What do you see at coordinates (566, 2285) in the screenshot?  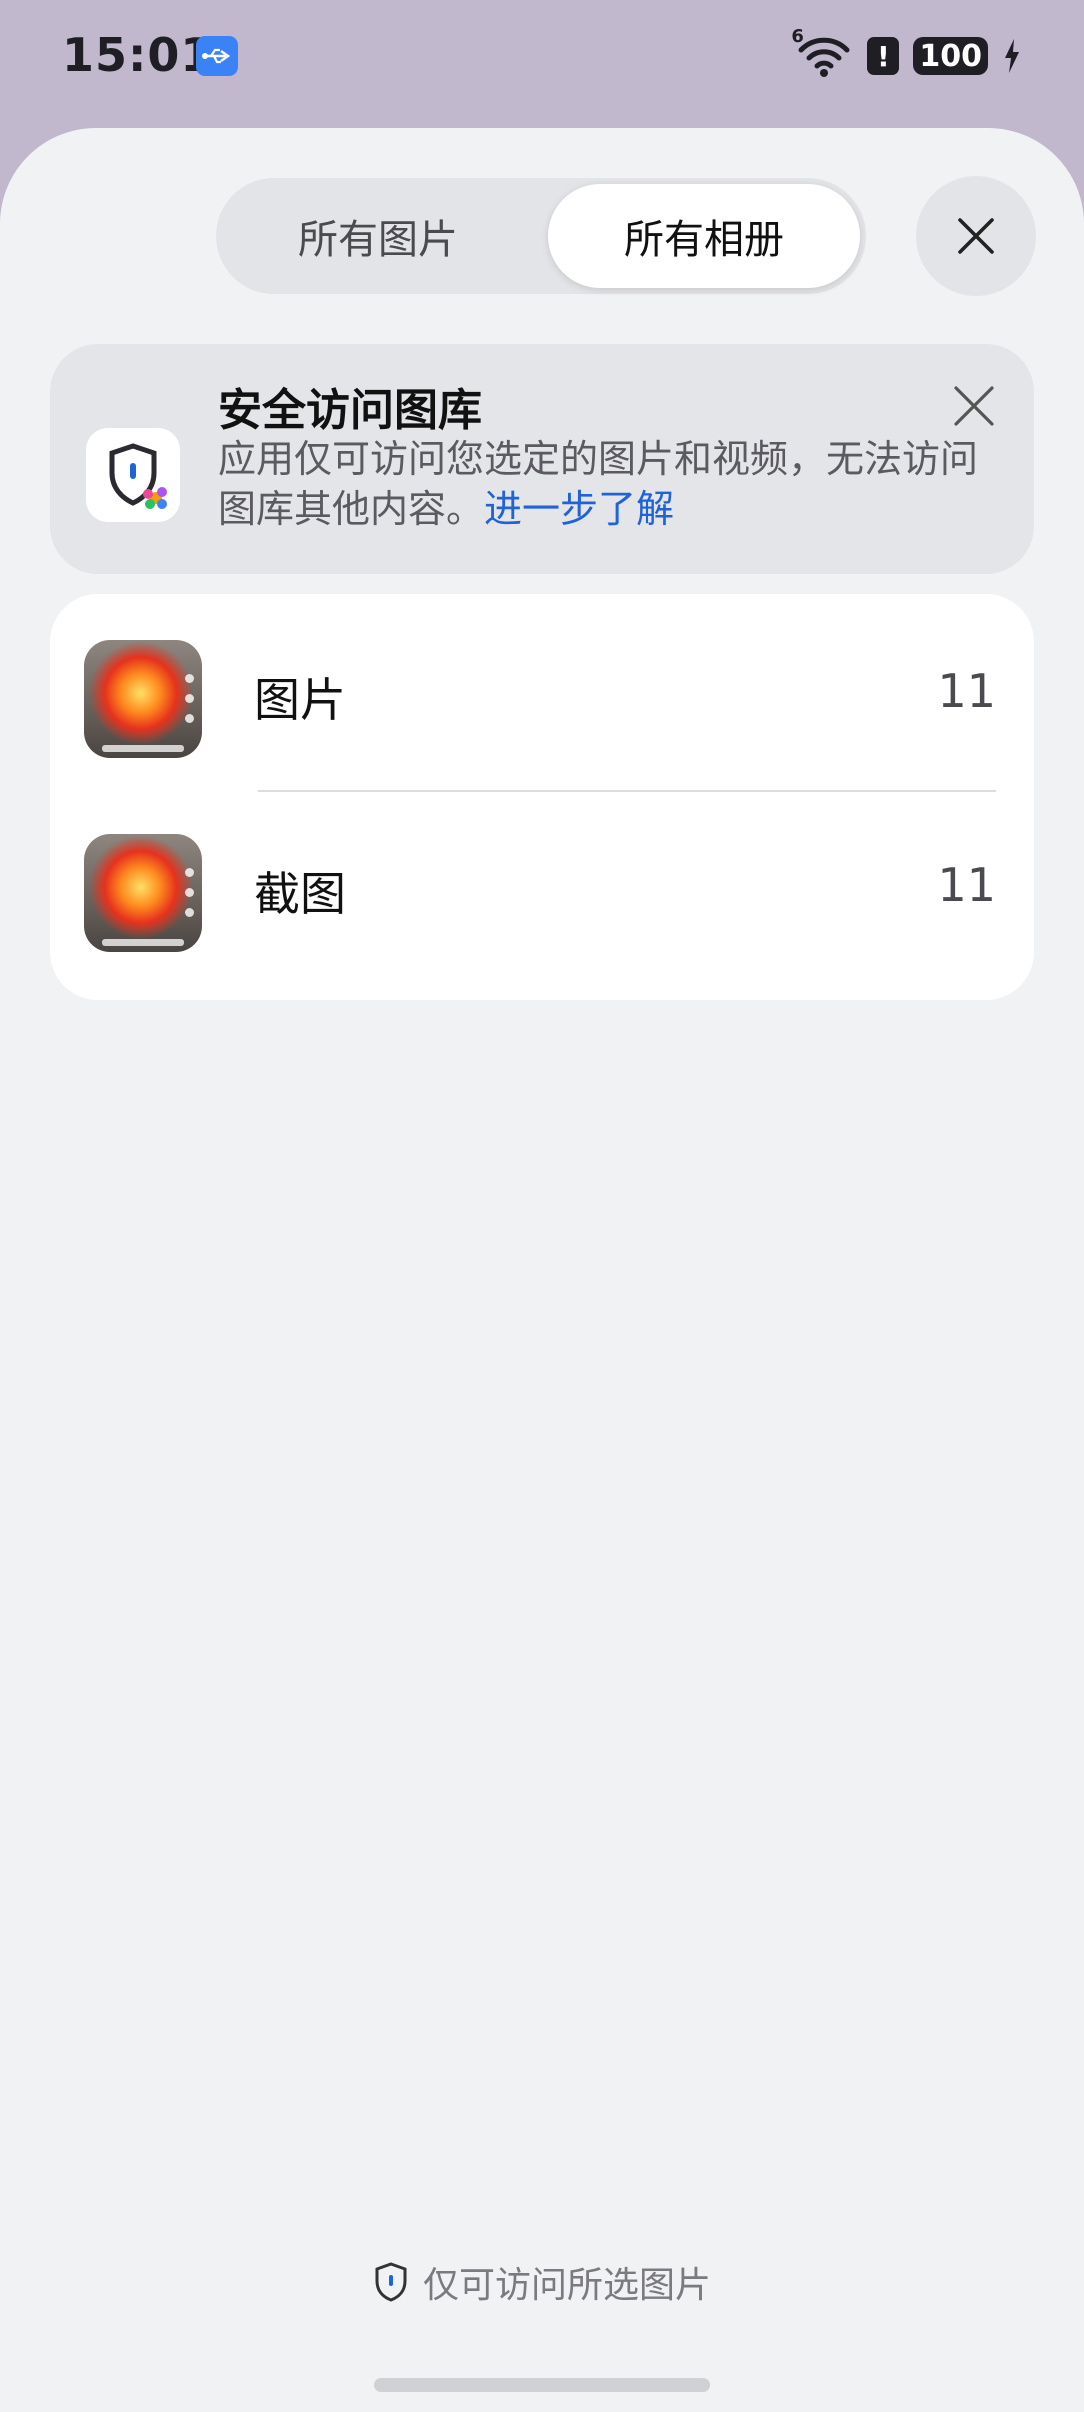 I see `footer-note-text: 仅可访问所选图片` at bounding box center [566, 2285].